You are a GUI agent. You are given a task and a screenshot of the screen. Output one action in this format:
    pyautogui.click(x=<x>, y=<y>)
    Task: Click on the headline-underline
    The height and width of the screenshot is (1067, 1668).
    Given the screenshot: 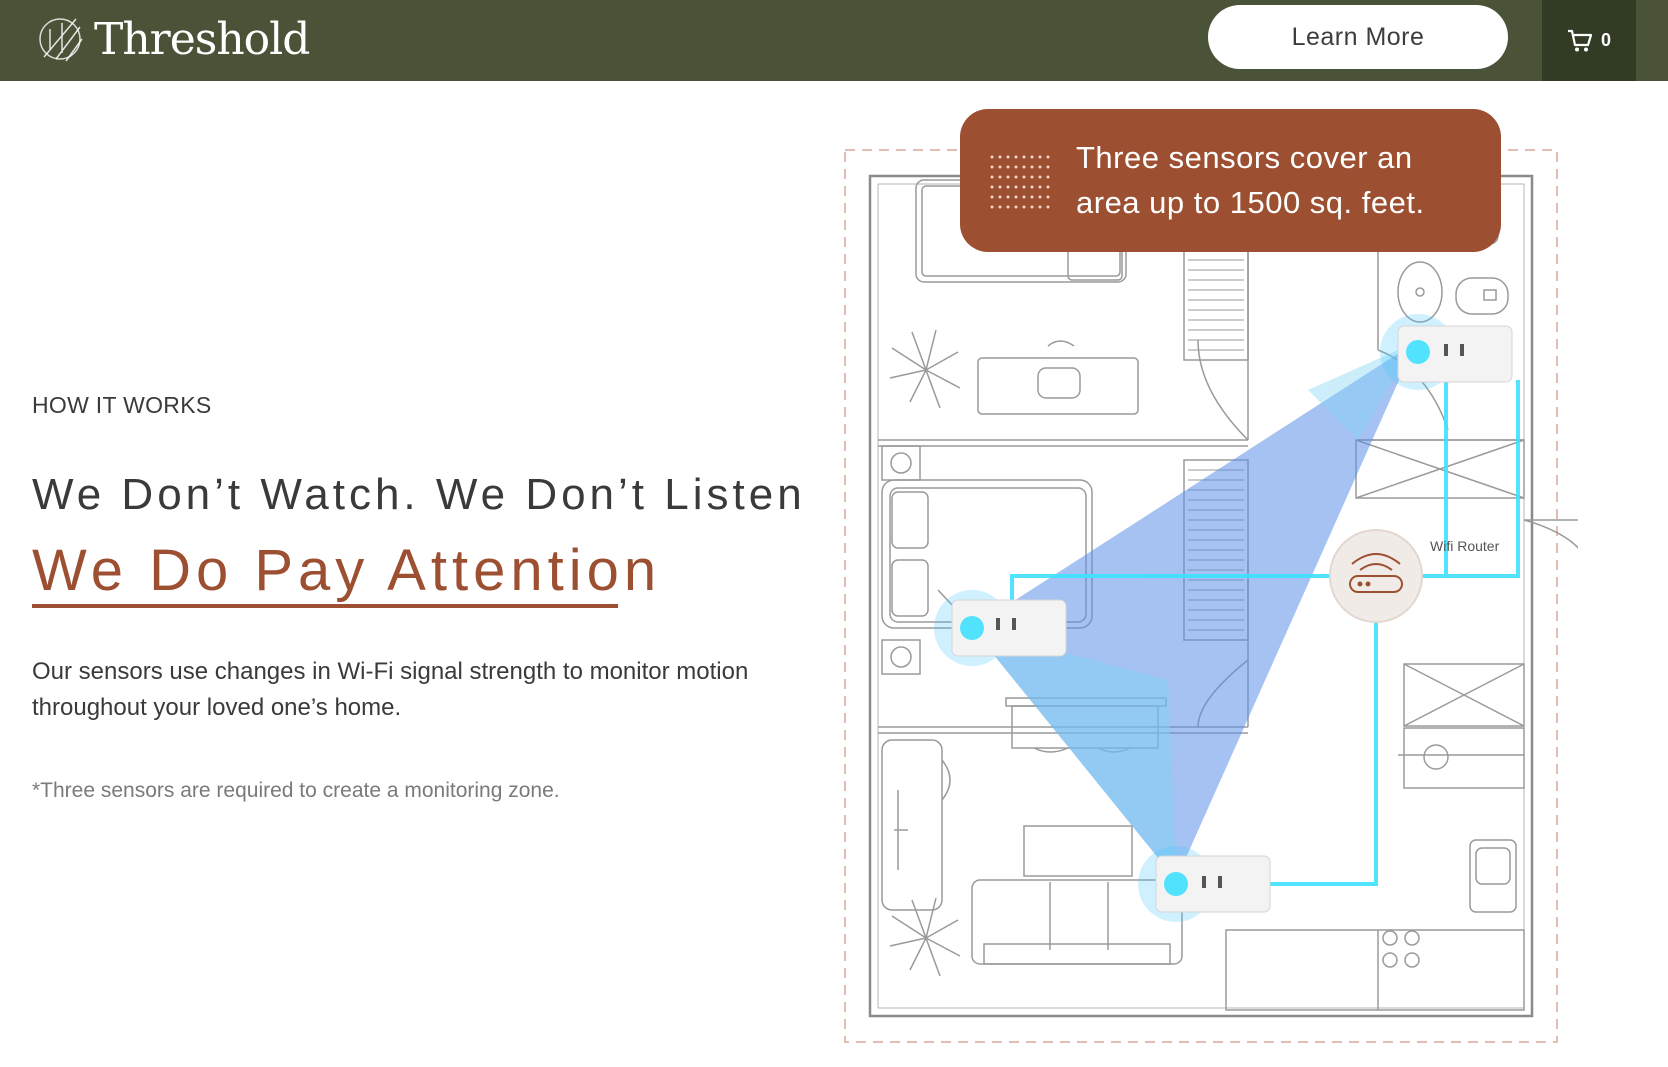 What is the action you would take?
    pyautogui.click(x=325, y=606)
    